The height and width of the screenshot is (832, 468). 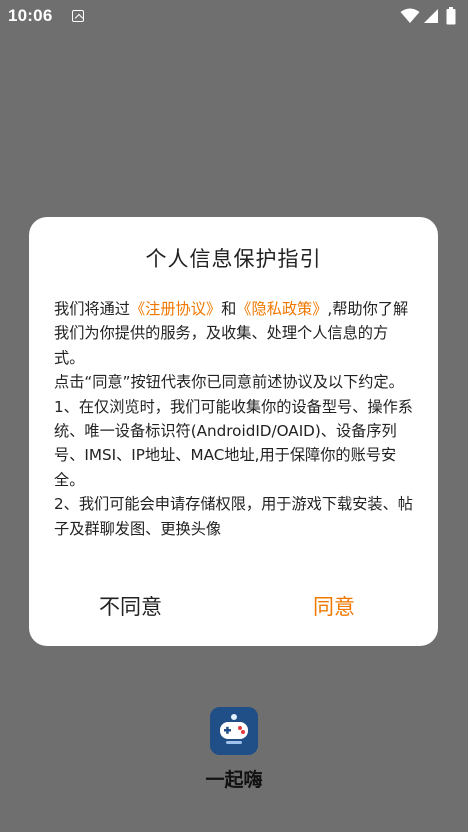 I want to click on battery-icon, so click(x=451, y=18).